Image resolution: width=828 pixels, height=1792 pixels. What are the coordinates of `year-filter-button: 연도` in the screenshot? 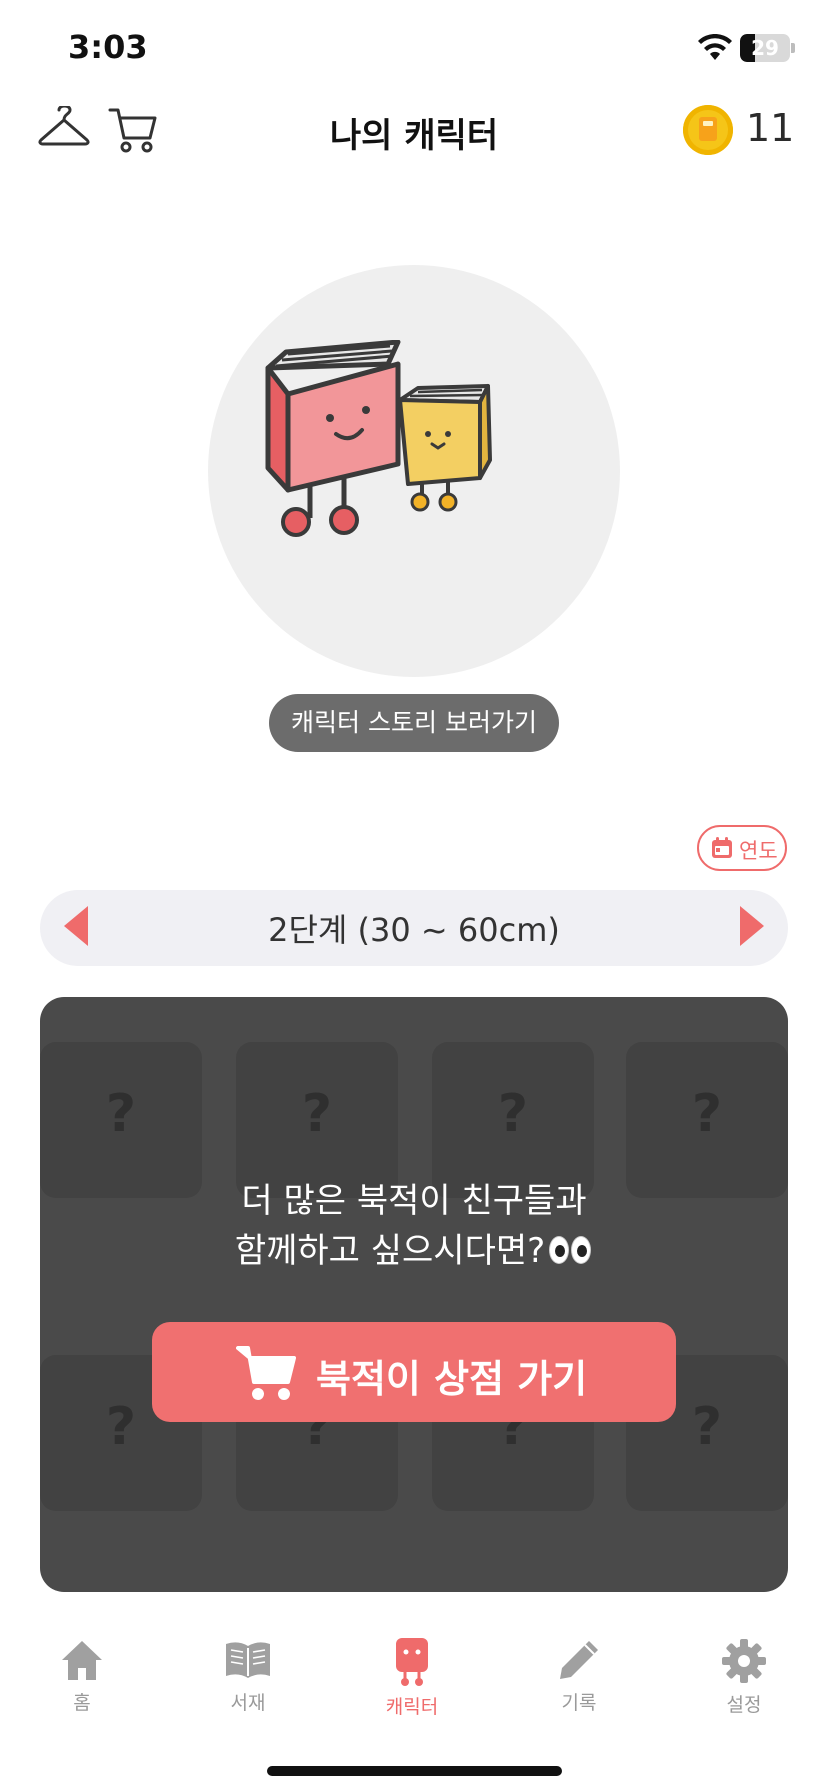 It's located at (742, 848).